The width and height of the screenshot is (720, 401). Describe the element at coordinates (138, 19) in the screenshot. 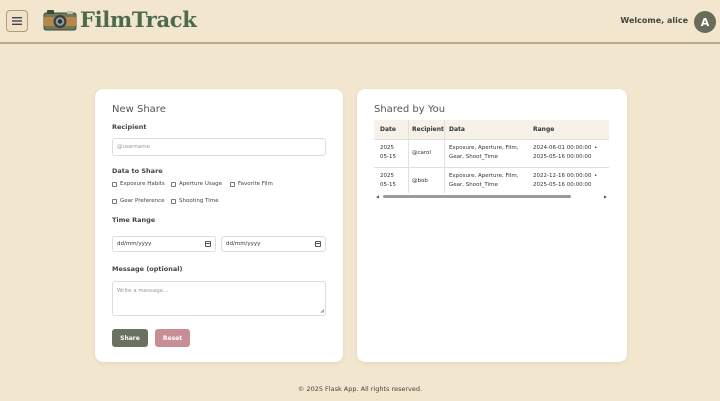

I see `brand-name: FilmTrack` at that location.